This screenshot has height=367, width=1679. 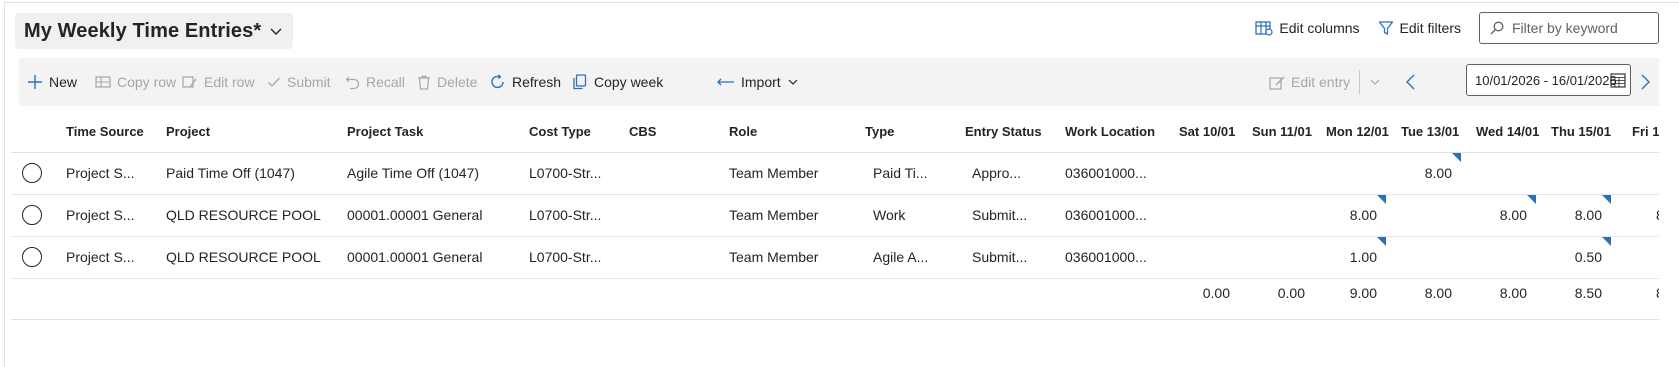 What do you see at coordinates (1277, 83) in the screenshot?
I see `edit-entry-icon` at bounding box center [1277, 83].